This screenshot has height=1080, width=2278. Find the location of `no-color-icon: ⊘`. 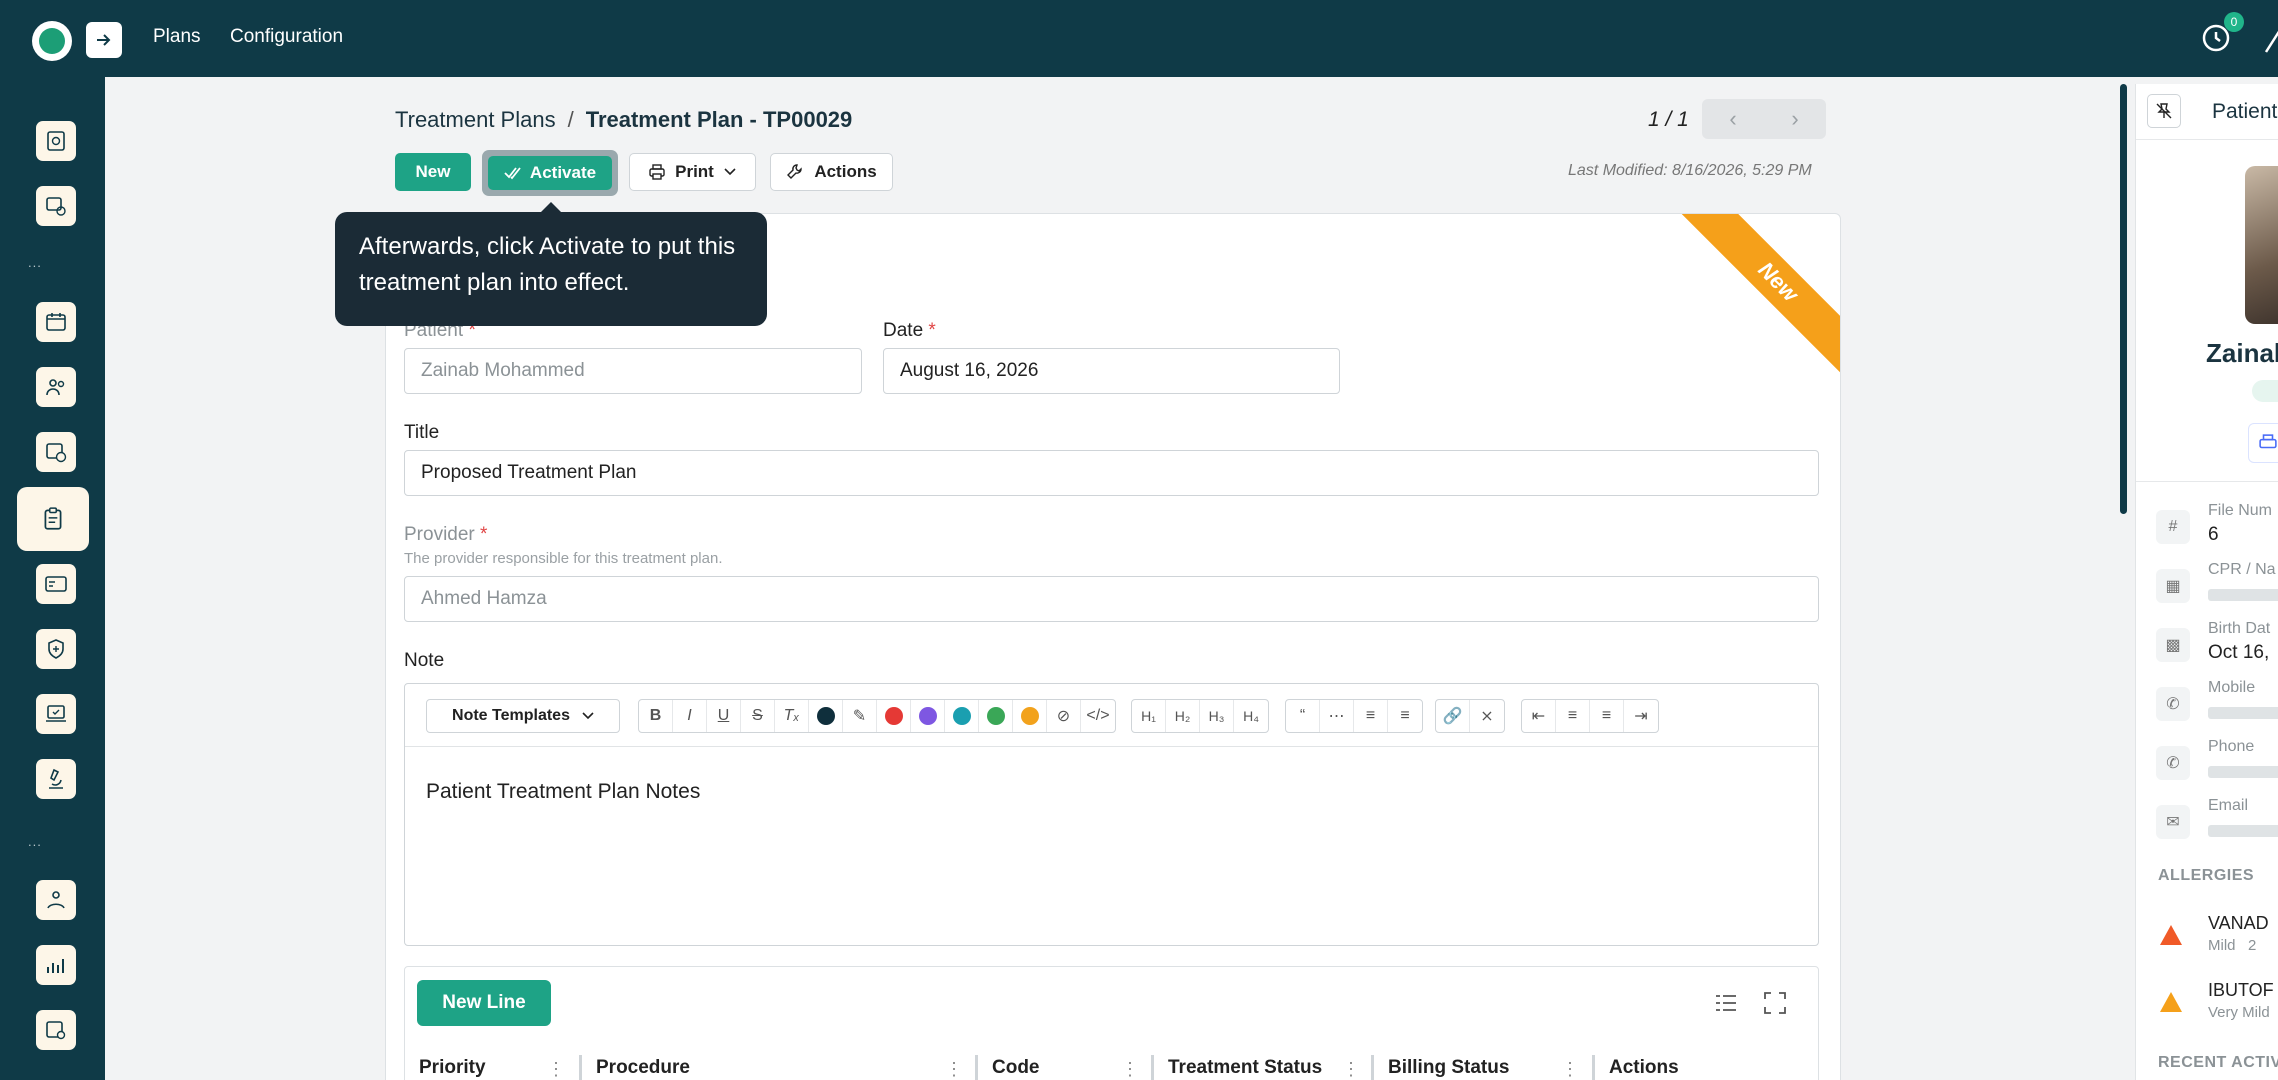

no-color-icon: ⊘ is located at coordinates (1064, 716).